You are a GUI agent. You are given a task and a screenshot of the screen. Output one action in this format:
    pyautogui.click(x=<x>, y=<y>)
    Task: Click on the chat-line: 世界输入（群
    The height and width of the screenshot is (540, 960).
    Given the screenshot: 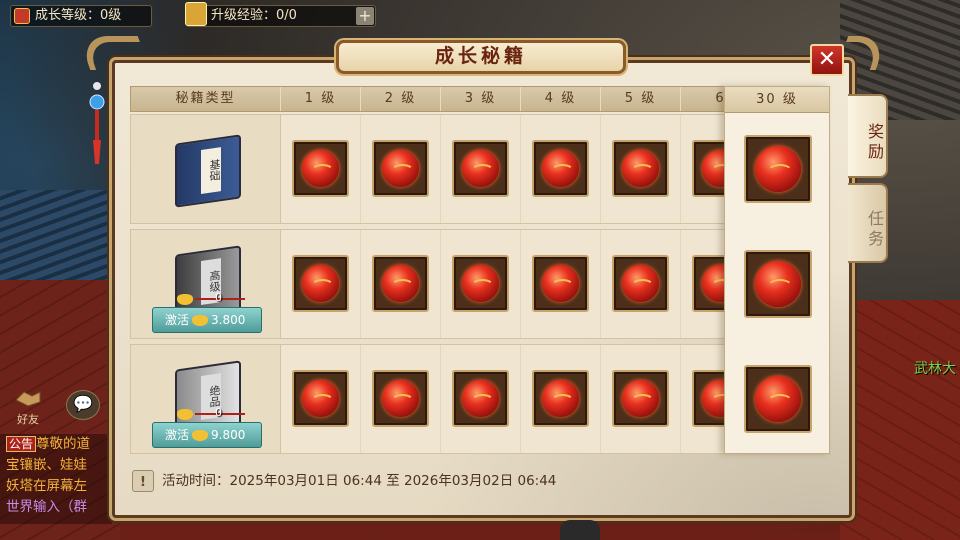 What is the action you would take?
    pyautogui.click(x=46, y=507)
    